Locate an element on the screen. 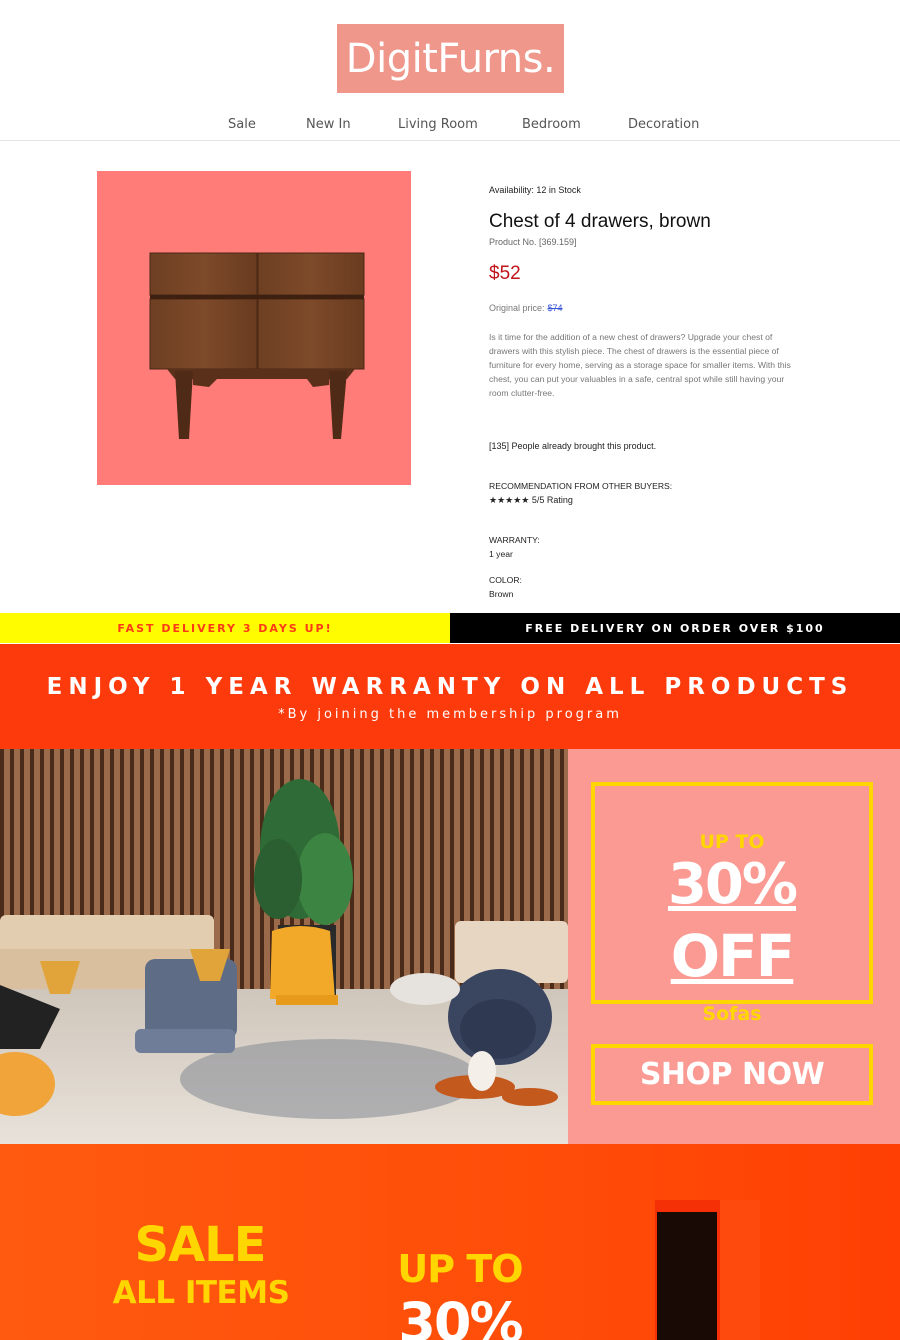 The width and height of the screenshot is (900, 1340). warranty-value: 1 year is located at coordinates (501, 554).